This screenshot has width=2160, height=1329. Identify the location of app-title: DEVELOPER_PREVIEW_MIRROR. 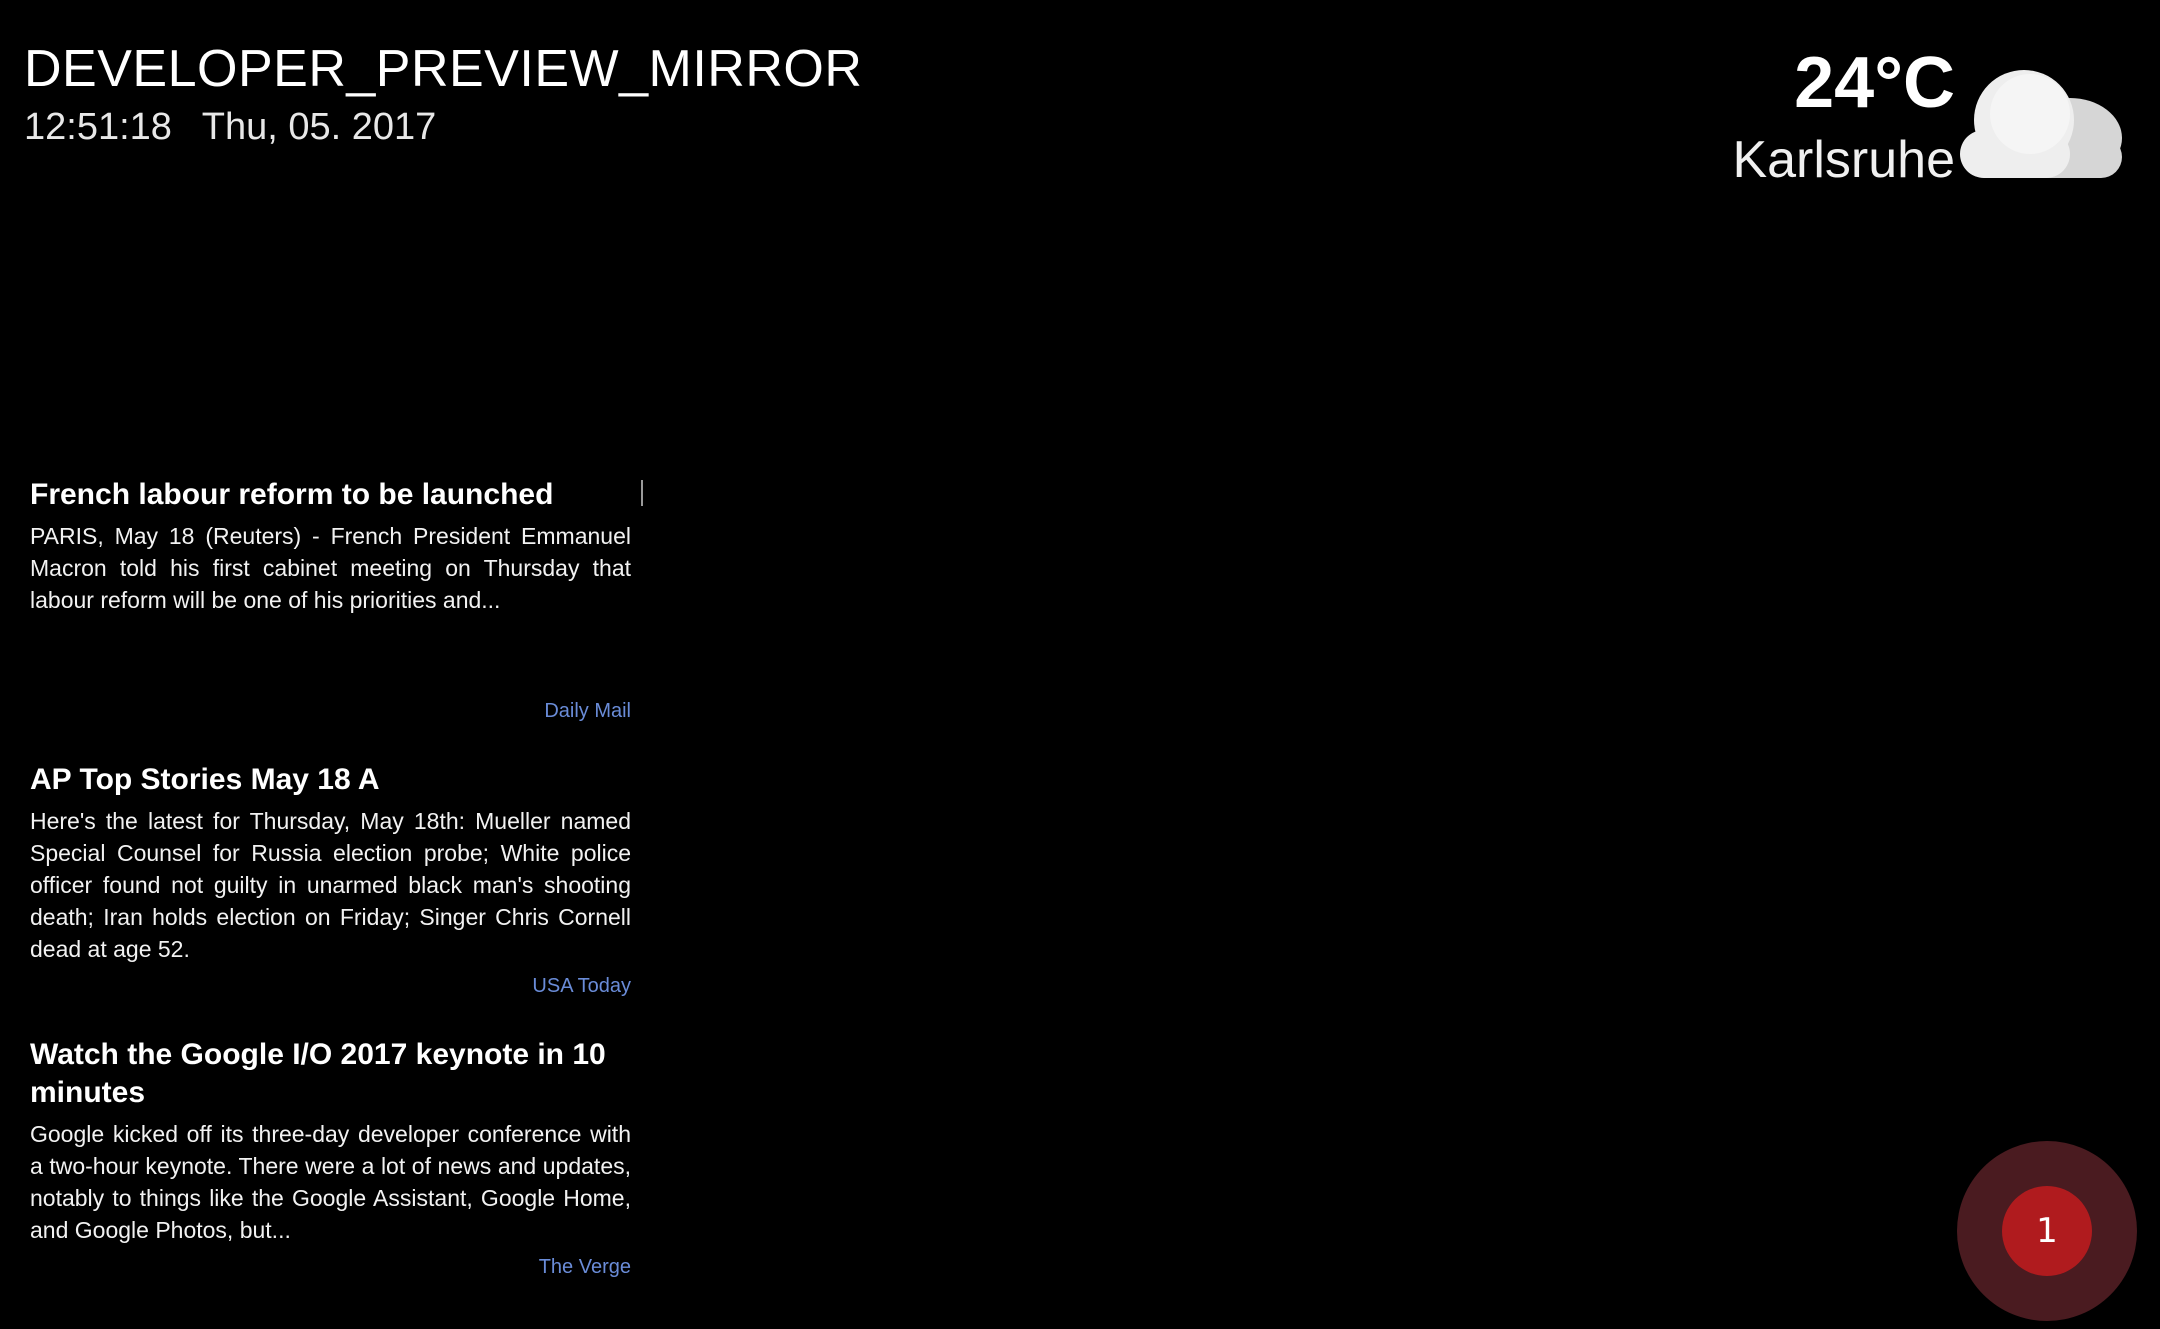
(443, 69).